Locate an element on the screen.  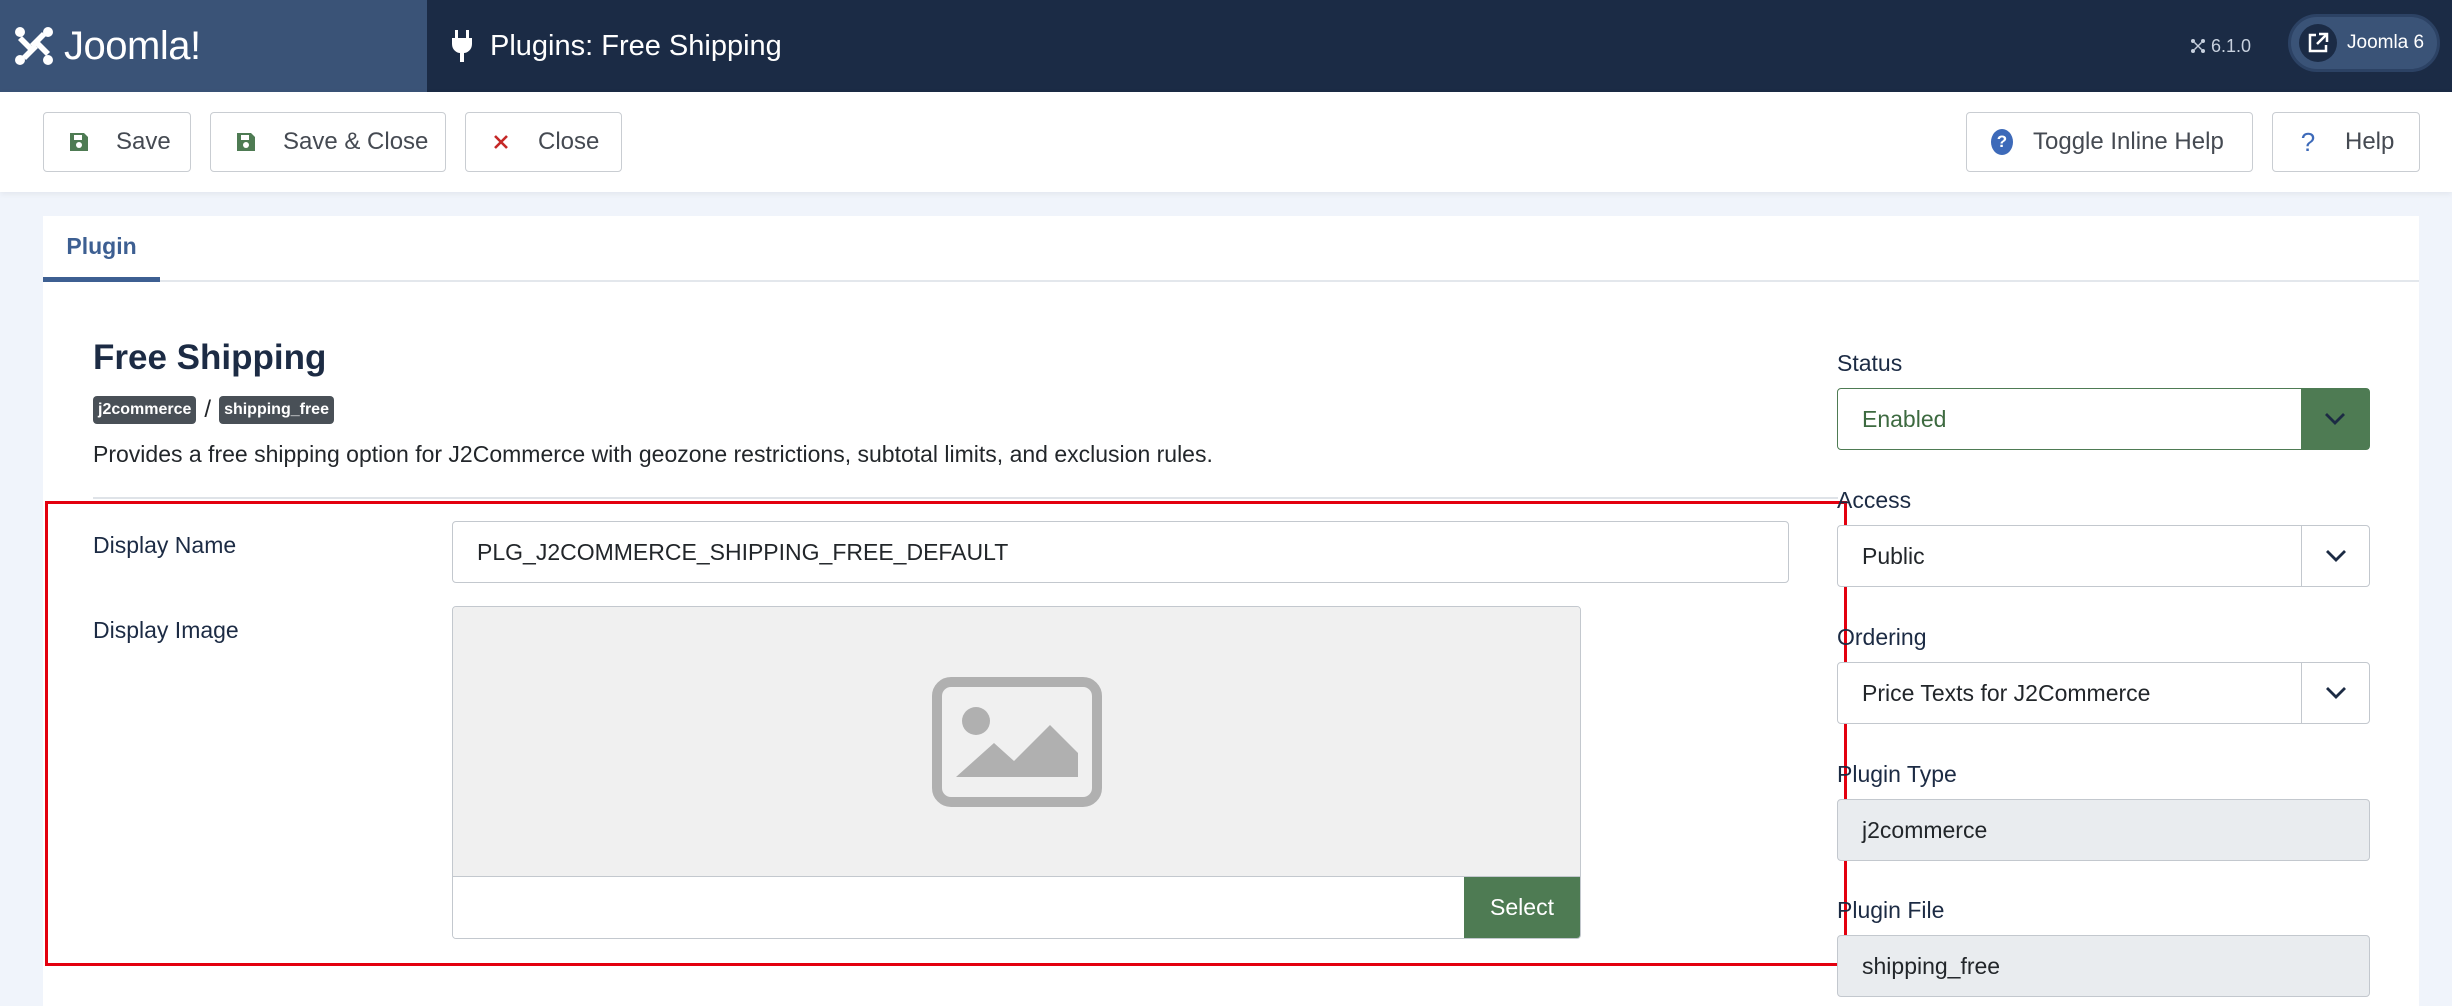
status-label: Status is located at coordinates (1870, 363).